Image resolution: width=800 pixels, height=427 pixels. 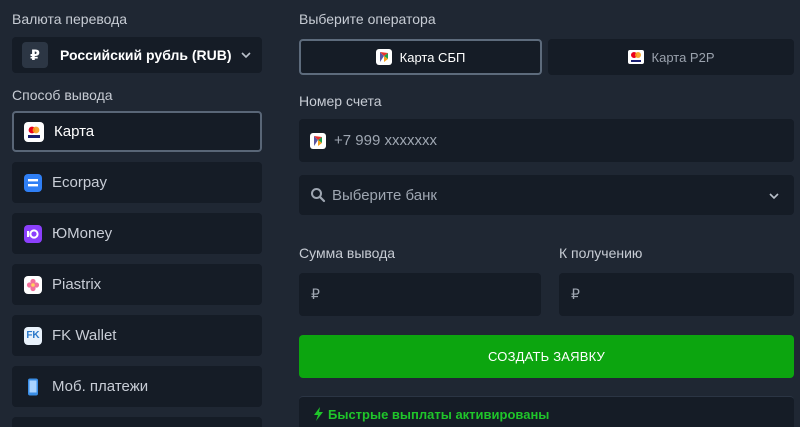 I want to click on fast-payout-banner: Быстрые выплаты активированы, so click(x=546, y=411).